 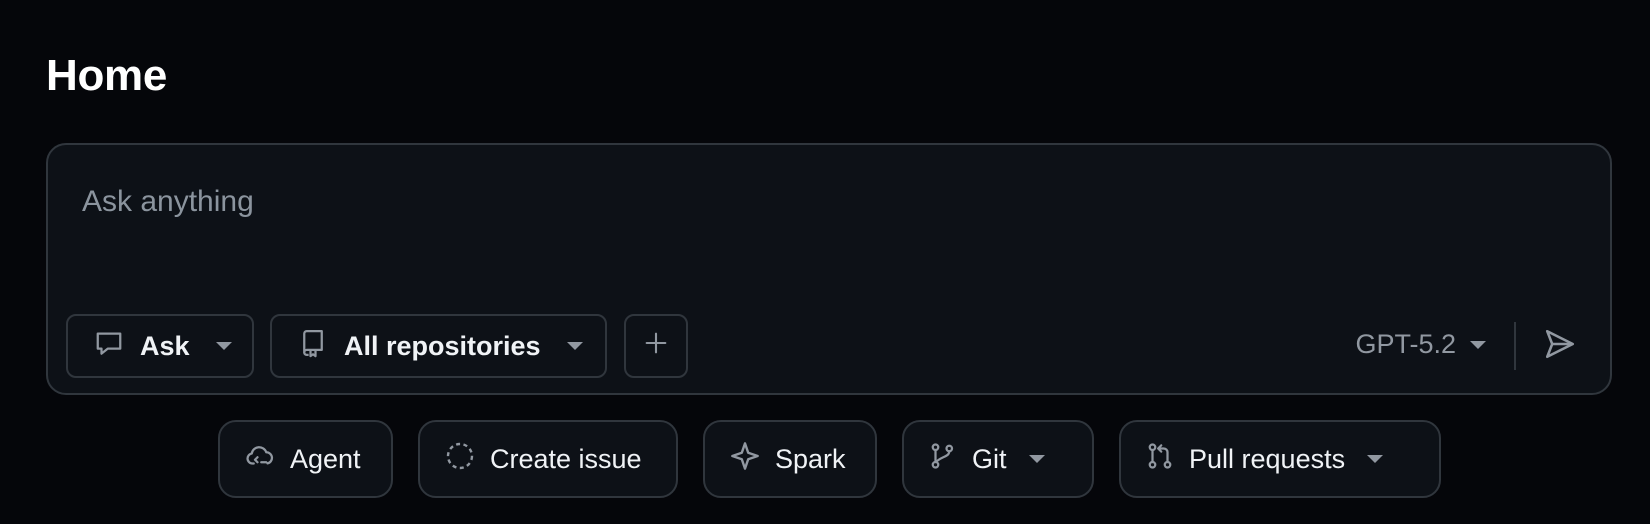 What do you see at coordinates (810, 458) in the screenshot?
I see `spark-label: Spark` at bounding box center [810, 458].